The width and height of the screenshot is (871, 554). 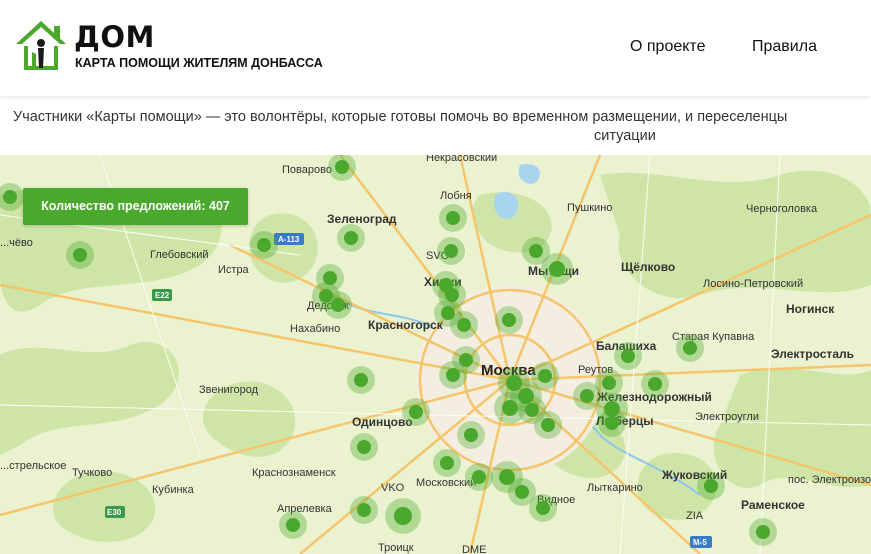 What do you see at coordinates (229, 390) in the screenshot?
I see `label-zvenigorod: Звенигород` at bounding box center [229, 390].